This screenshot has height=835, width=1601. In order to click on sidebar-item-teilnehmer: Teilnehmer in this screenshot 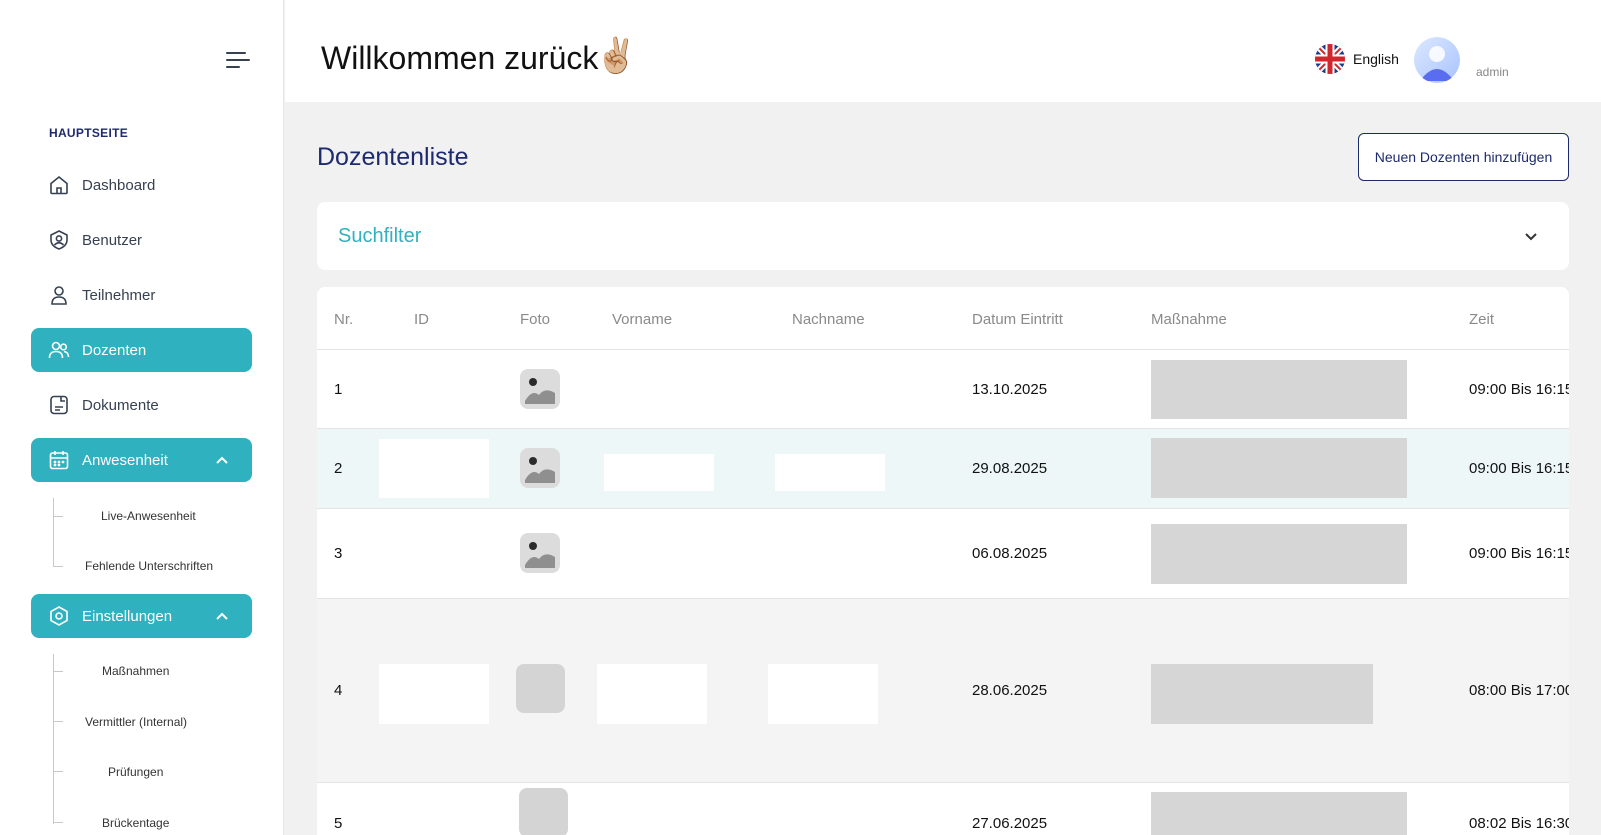, I will do `click(141, 295)`.